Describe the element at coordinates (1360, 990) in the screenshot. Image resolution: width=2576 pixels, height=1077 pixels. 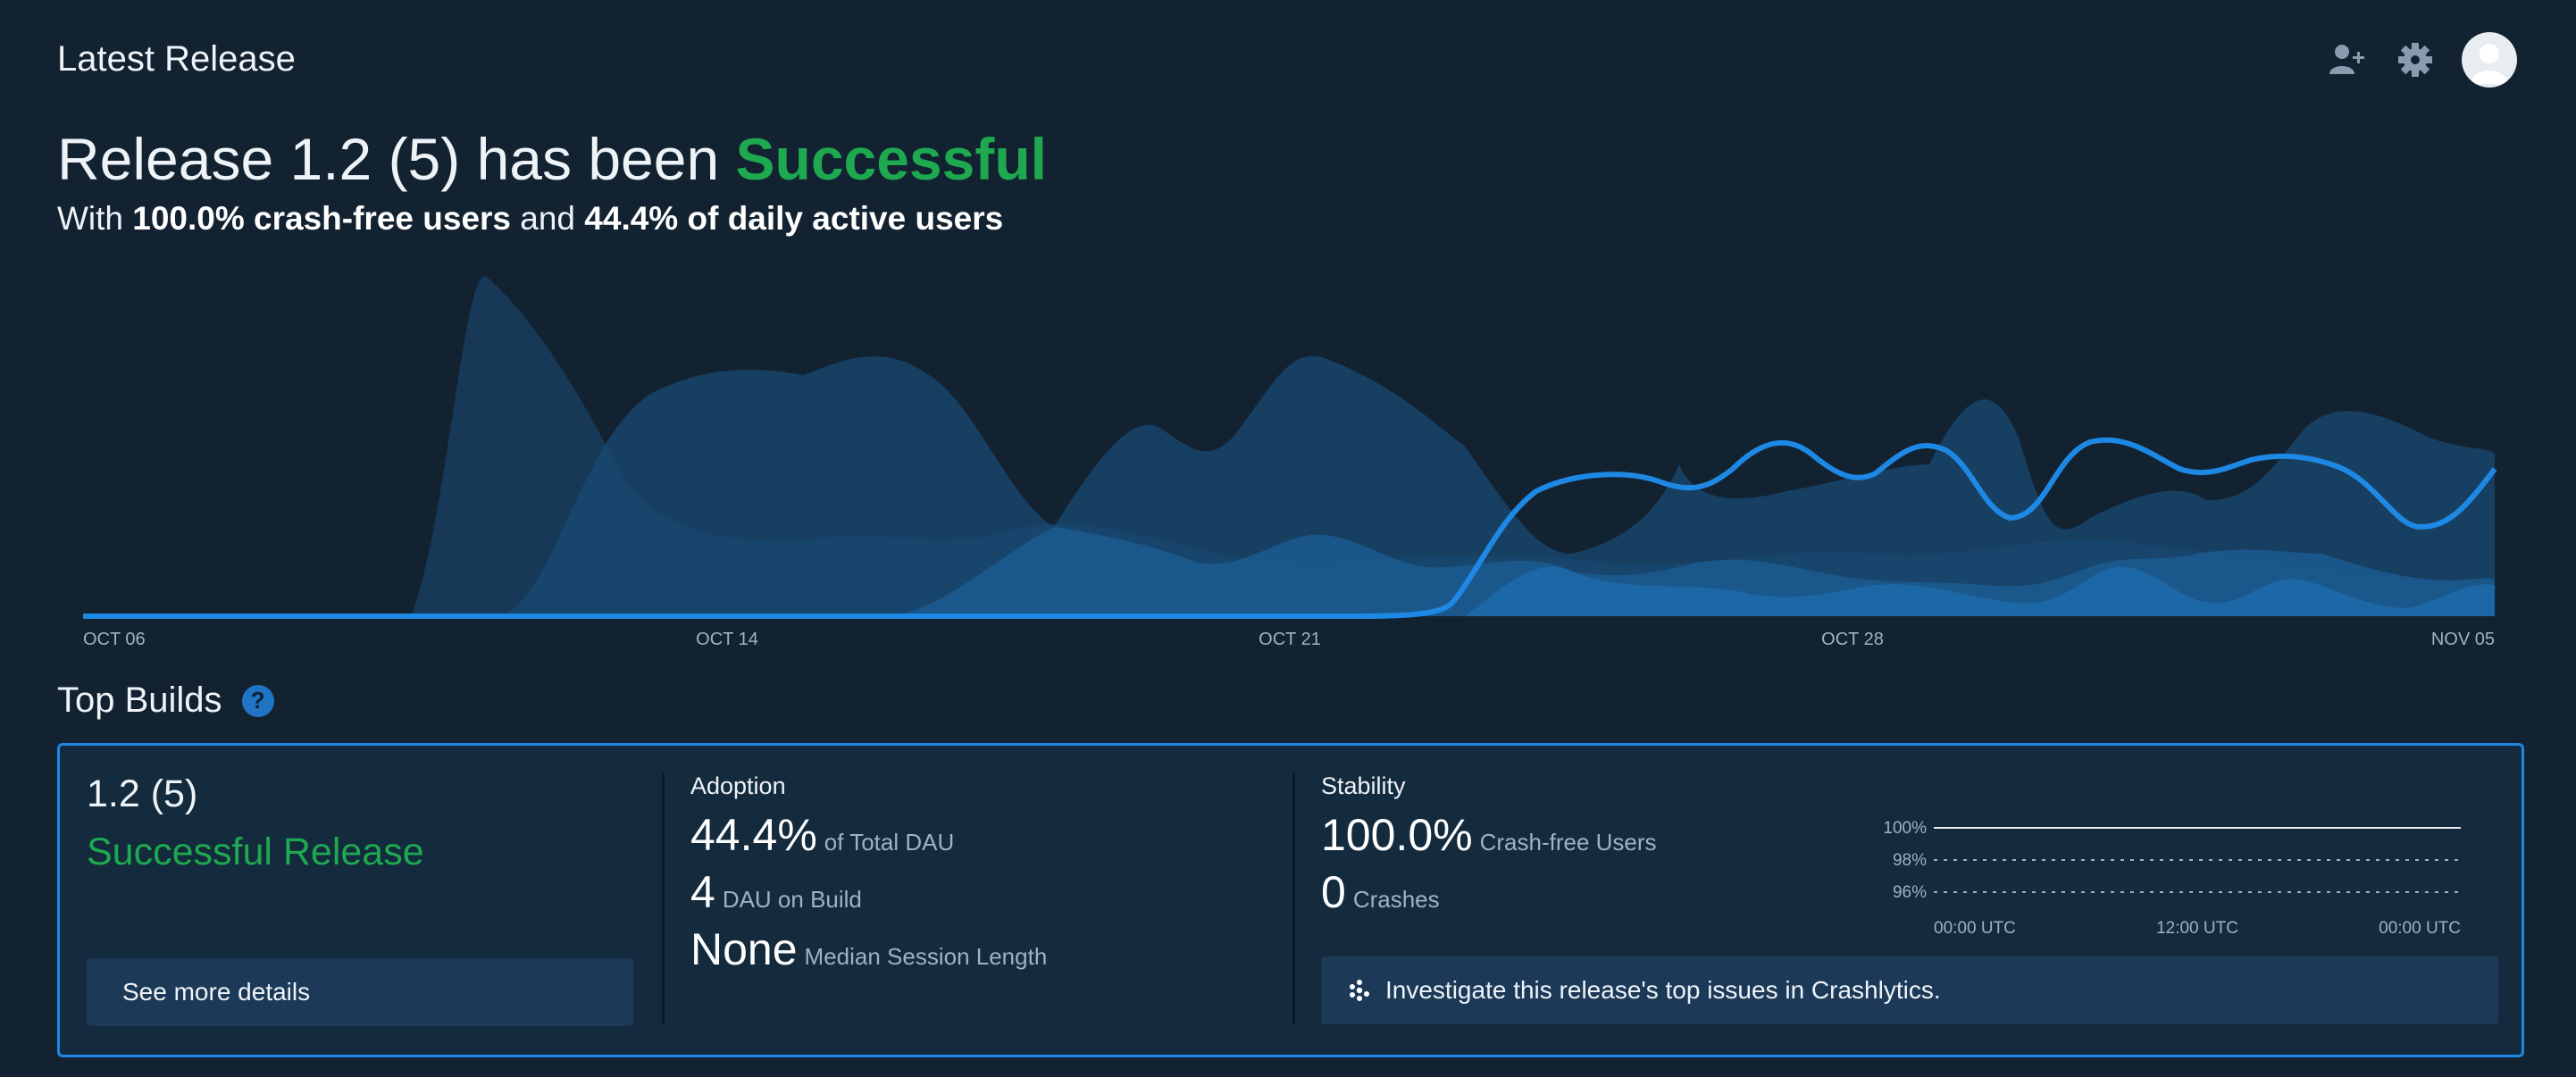
I see `crashlytics-icon` at that location.